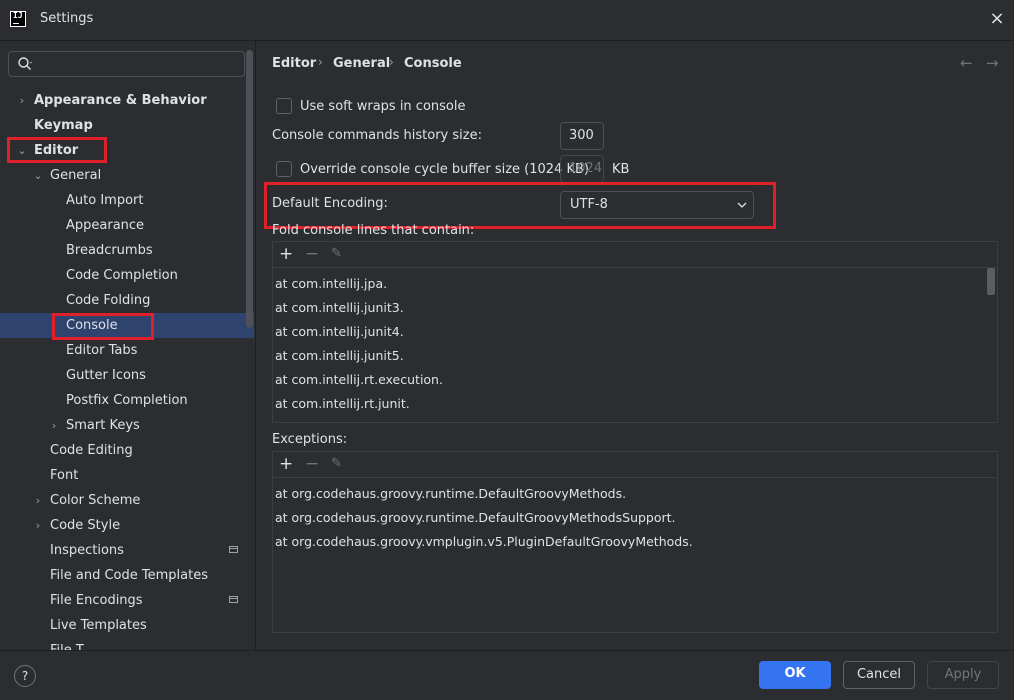 The width and height of the screenshot is (1014, 700). Describe the element at coordinates (507, 675) in the screenshot. I see `dialog-footer: ? OK Cancel Apply` at that location.